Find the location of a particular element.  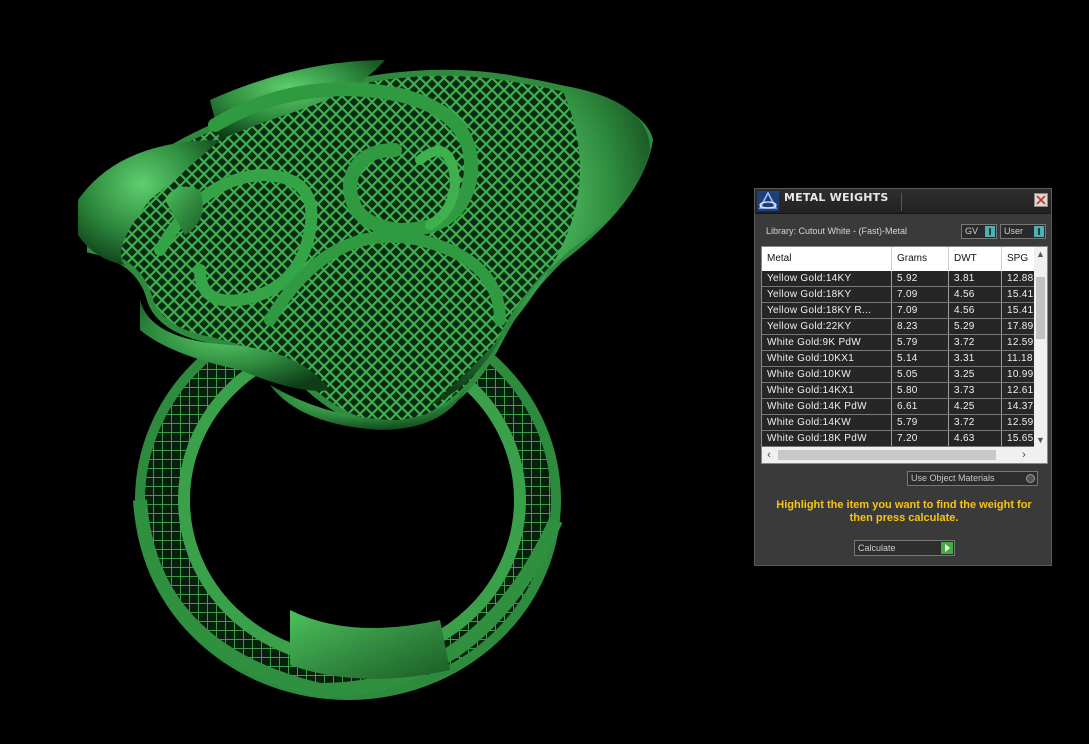

table-row: White Gold:10KW 5.05 3.25 10.99 is located at coordinates (898, 375).